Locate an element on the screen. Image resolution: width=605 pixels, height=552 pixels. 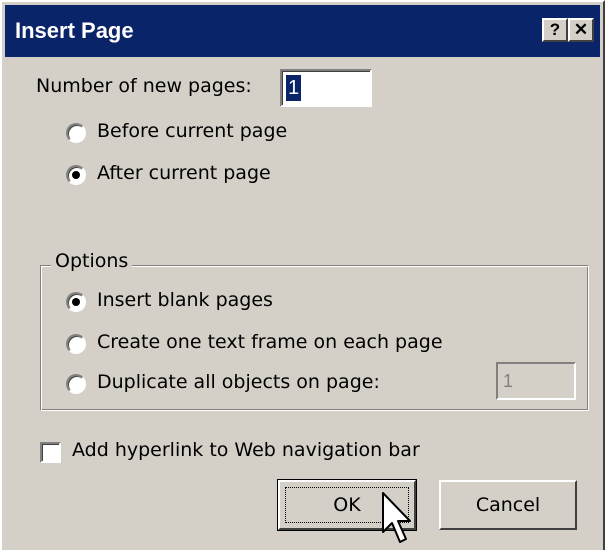
num-pages-label: Number of new pages: is located at coordinates (144, 86).